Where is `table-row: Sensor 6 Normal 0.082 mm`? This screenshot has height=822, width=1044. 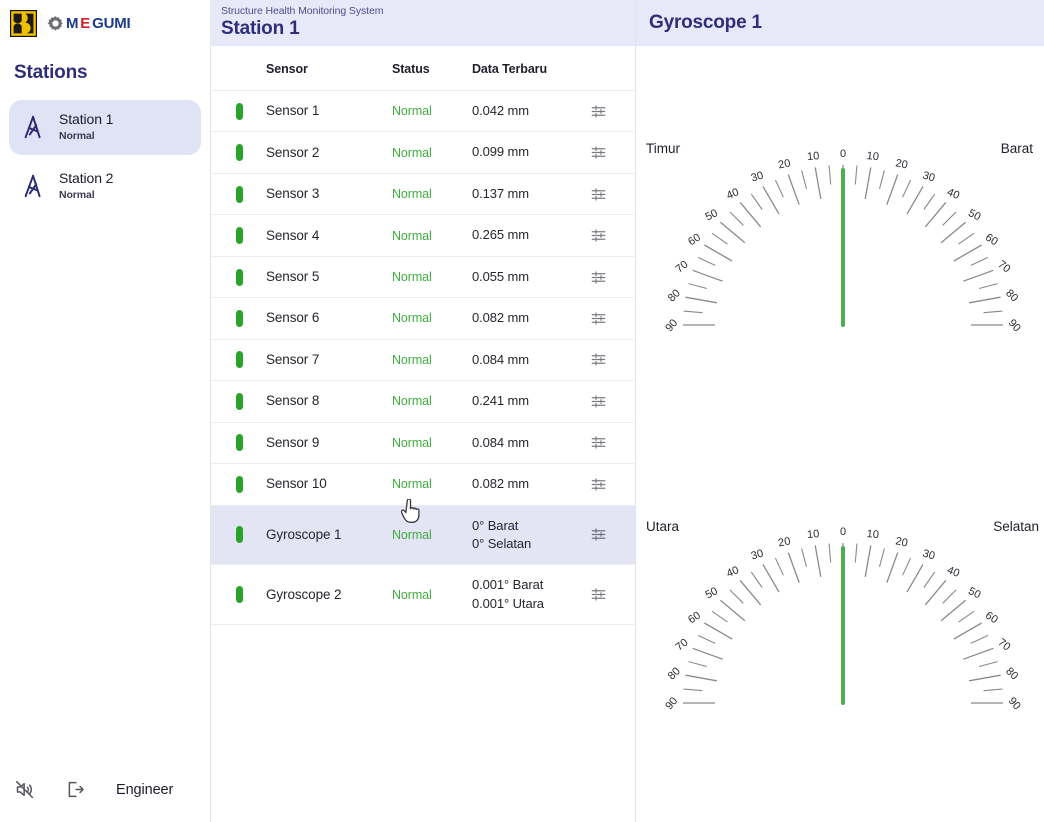
table-row: Sensor 6 Normal 0.082 mm is located at coordinates (423, 319).